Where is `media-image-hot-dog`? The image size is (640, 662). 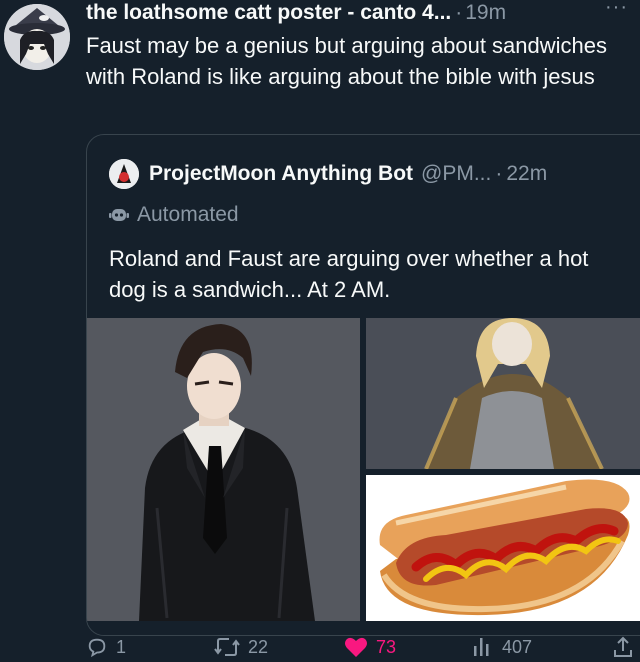 media-image-hot-dog is located at coordinates (503, 548).